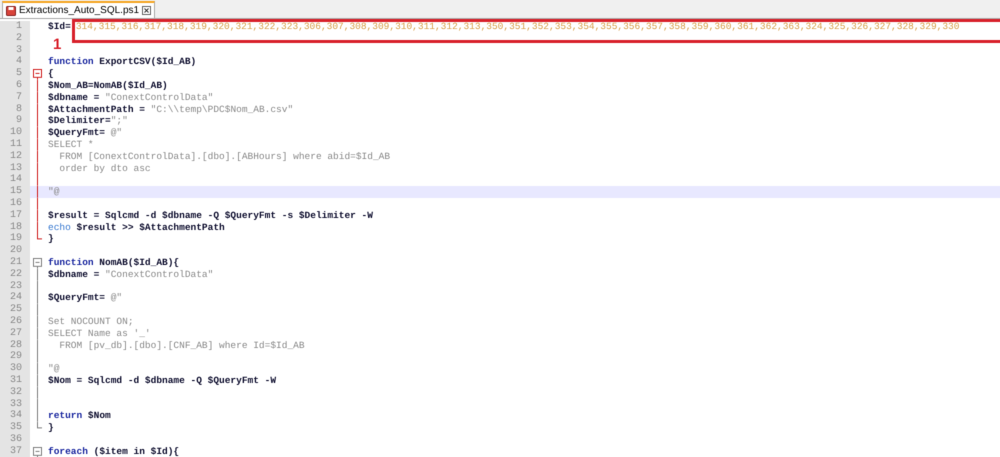  I want to click on line-number: 34, so click(15, 416).